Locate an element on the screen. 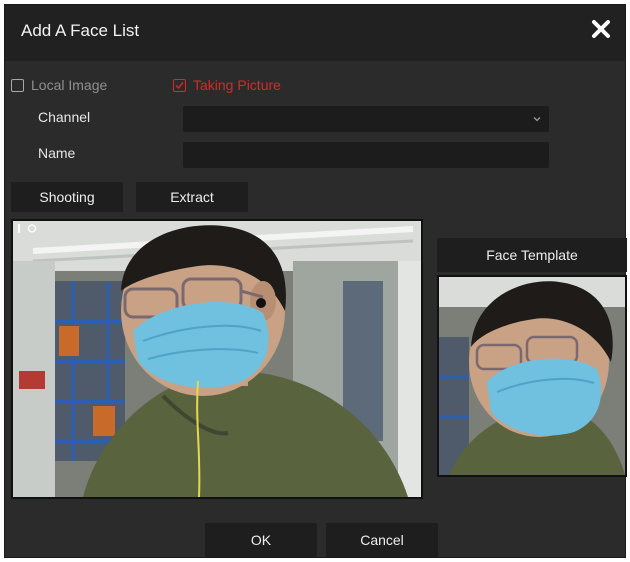 The image size is (630, 562). extract-button: Extract is located at coordinates (192, 197).